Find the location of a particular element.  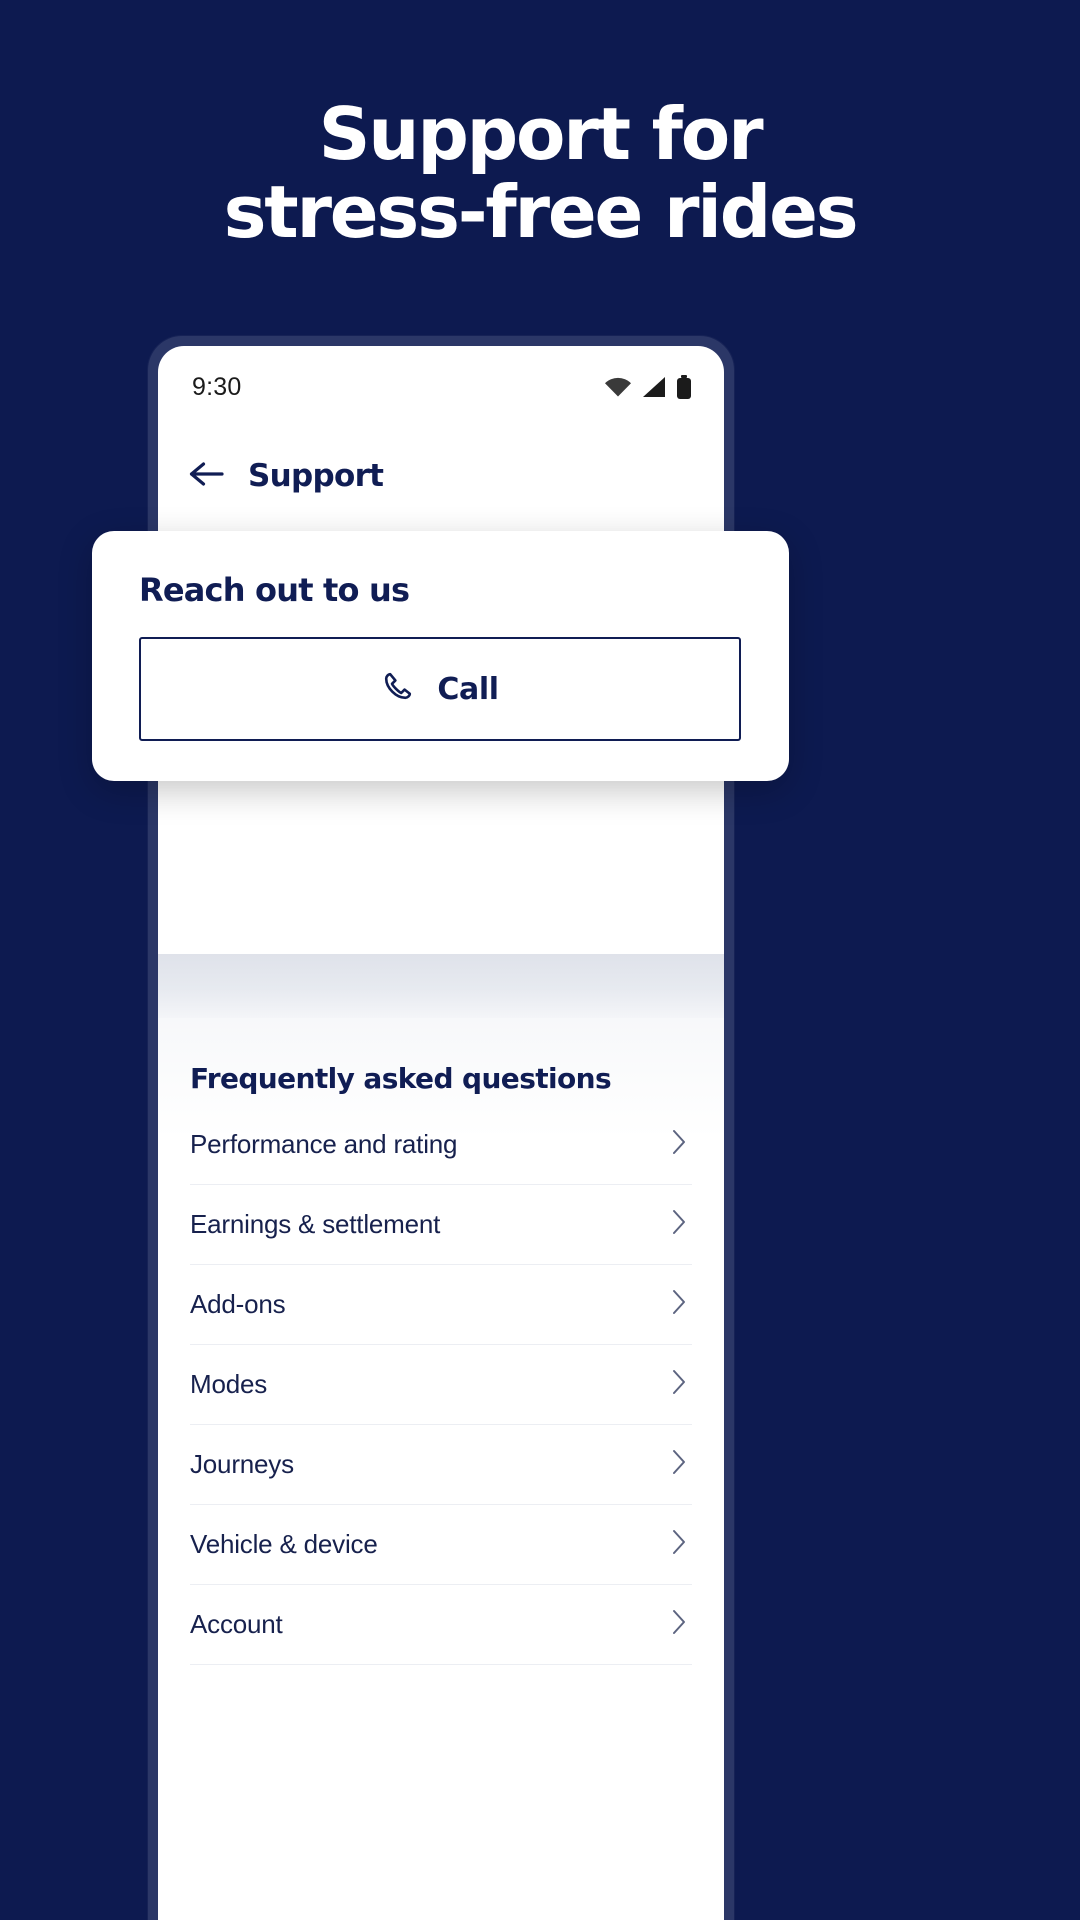

list-item: Earnings & settlement is located at coordinates (441, 1225).